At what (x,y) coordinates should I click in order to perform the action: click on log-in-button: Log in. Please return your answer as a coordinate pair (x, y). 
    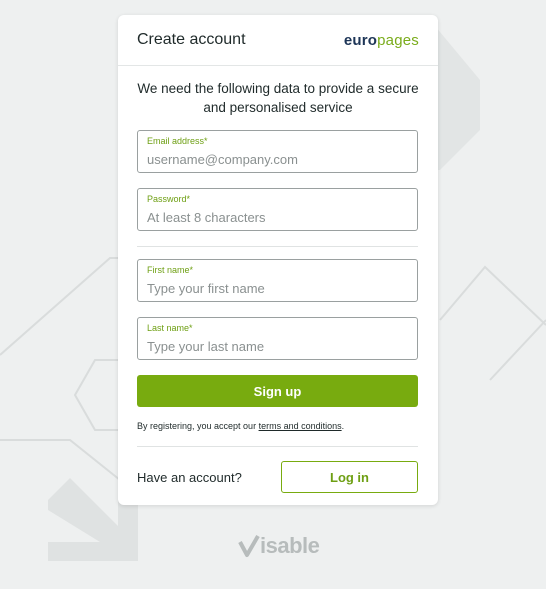
    Looking at the image, I should click on (349, 477).